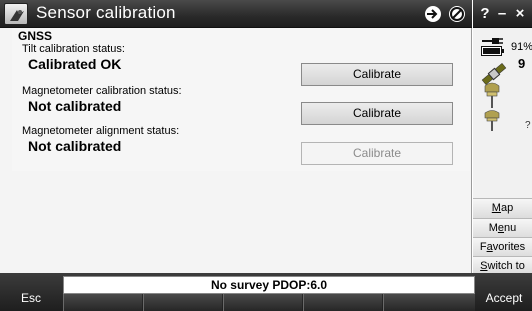 The image size is (532, 311). I want to click on switch-to-button: Switch to, so click(502, 265).